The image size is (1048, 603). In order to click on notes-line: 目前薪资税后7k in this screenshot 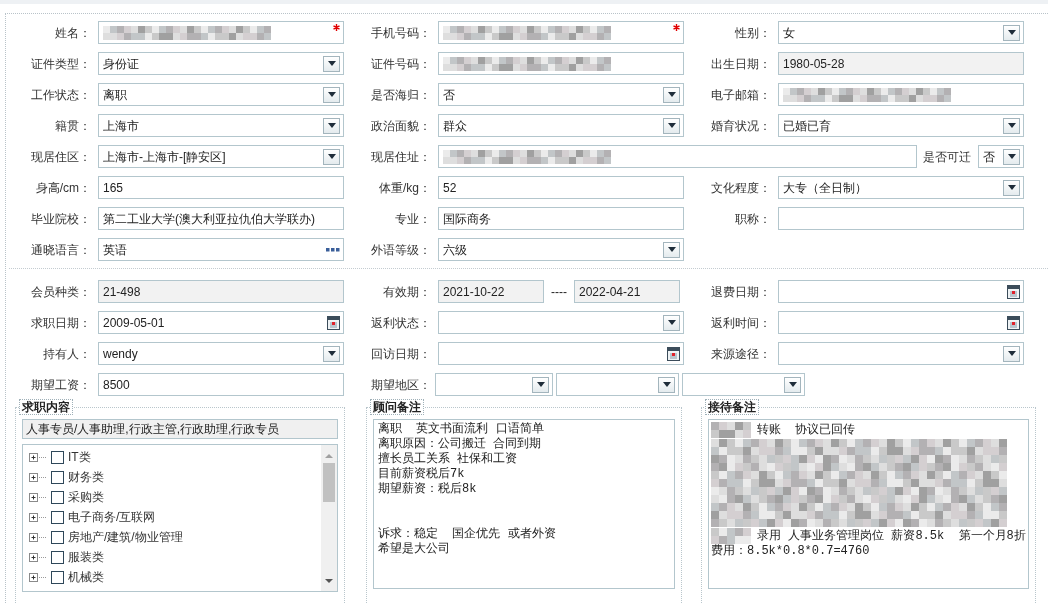, I will do `click(422, 474)`.